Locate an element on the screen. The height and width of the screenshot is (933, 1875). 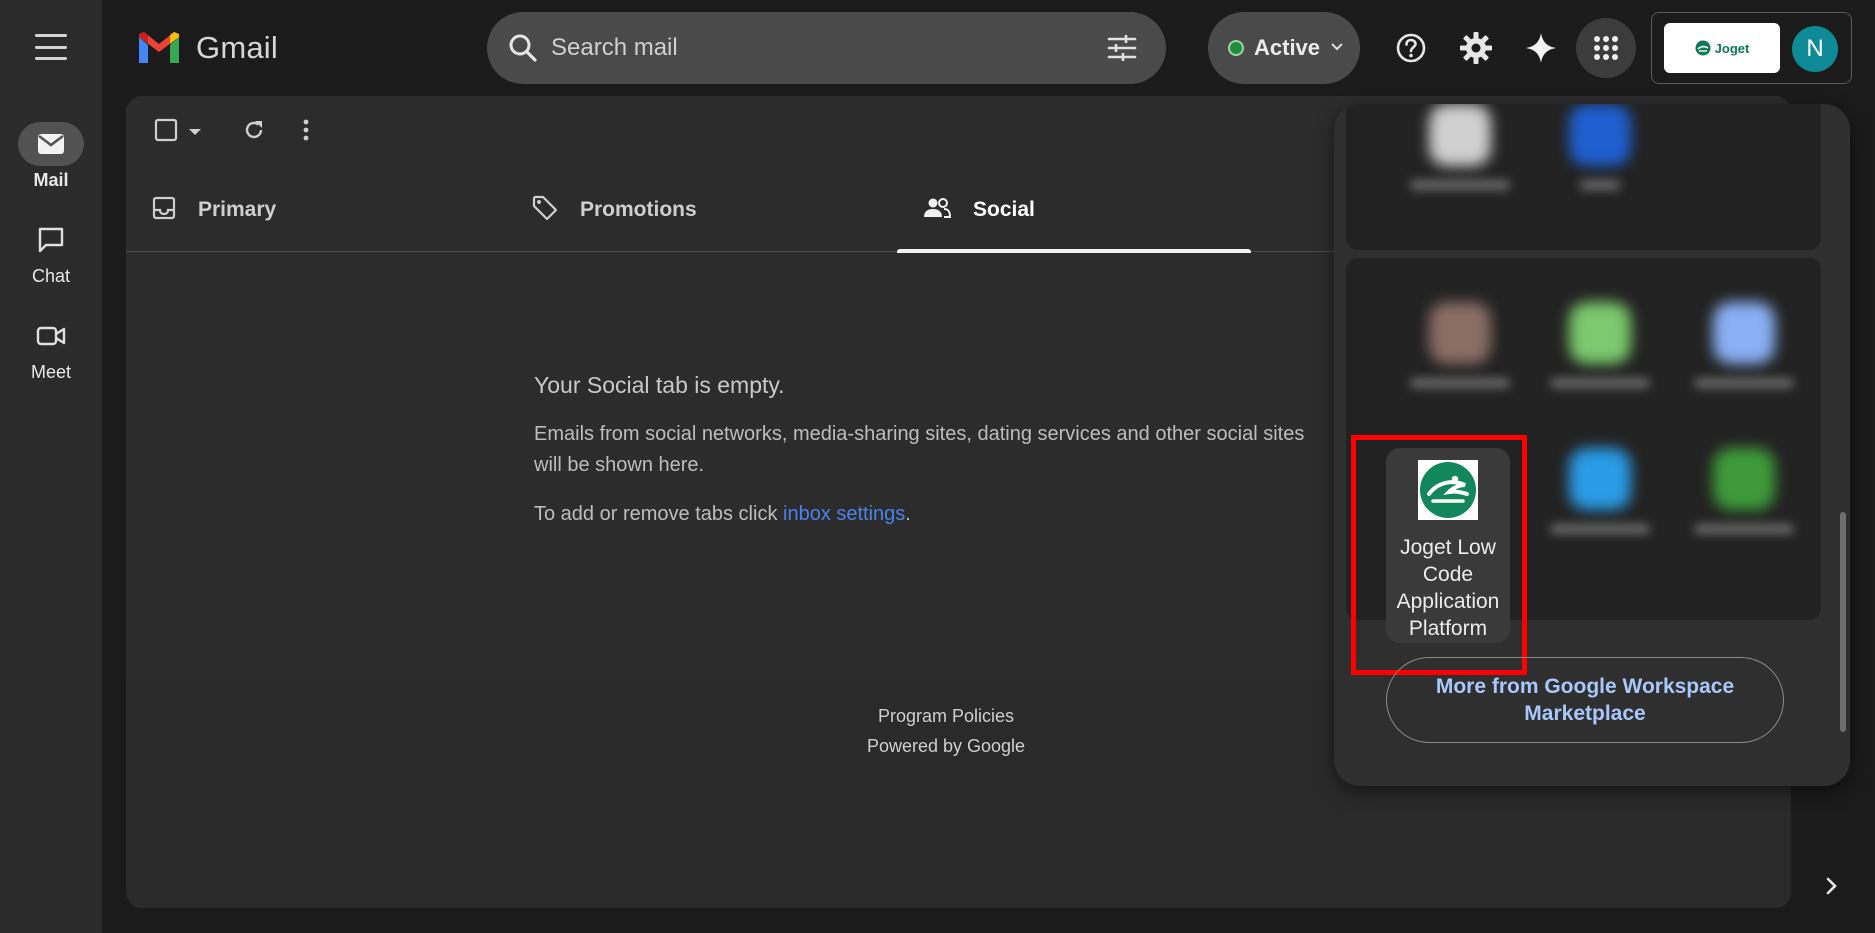
active-status-dot is located at coordinates (1236, 48).